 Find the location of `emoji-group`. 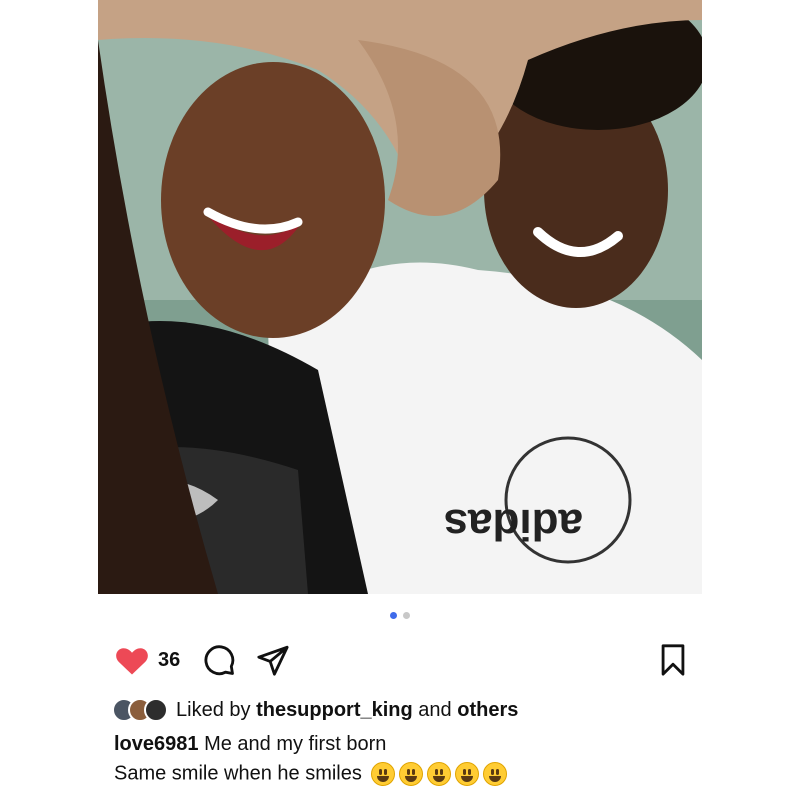

emoji-group is located at coordinates (439, 774).